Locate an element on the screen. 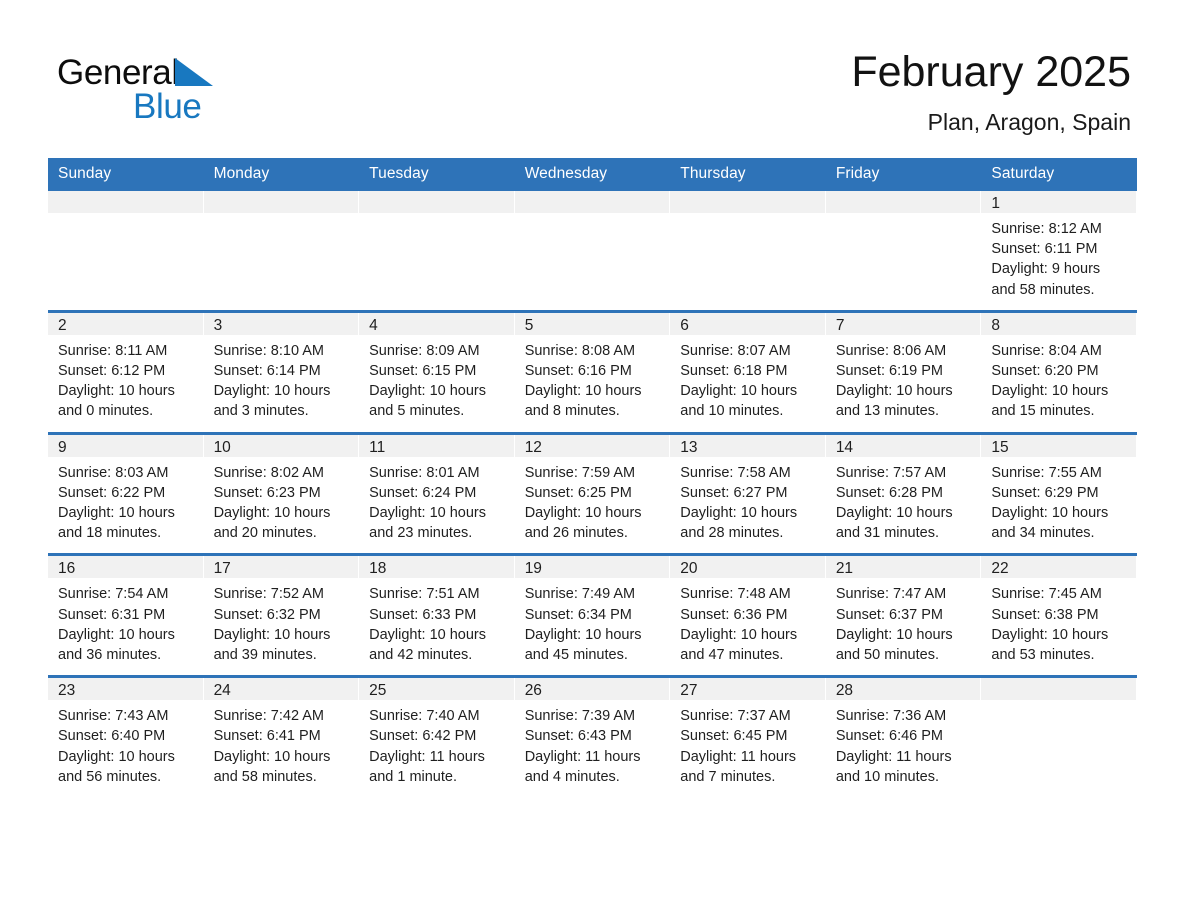 The width and height of the screenshot is (1188, 918). day-detail-line: Sunset: 6:14 PM is located at coordinates (267, 371).